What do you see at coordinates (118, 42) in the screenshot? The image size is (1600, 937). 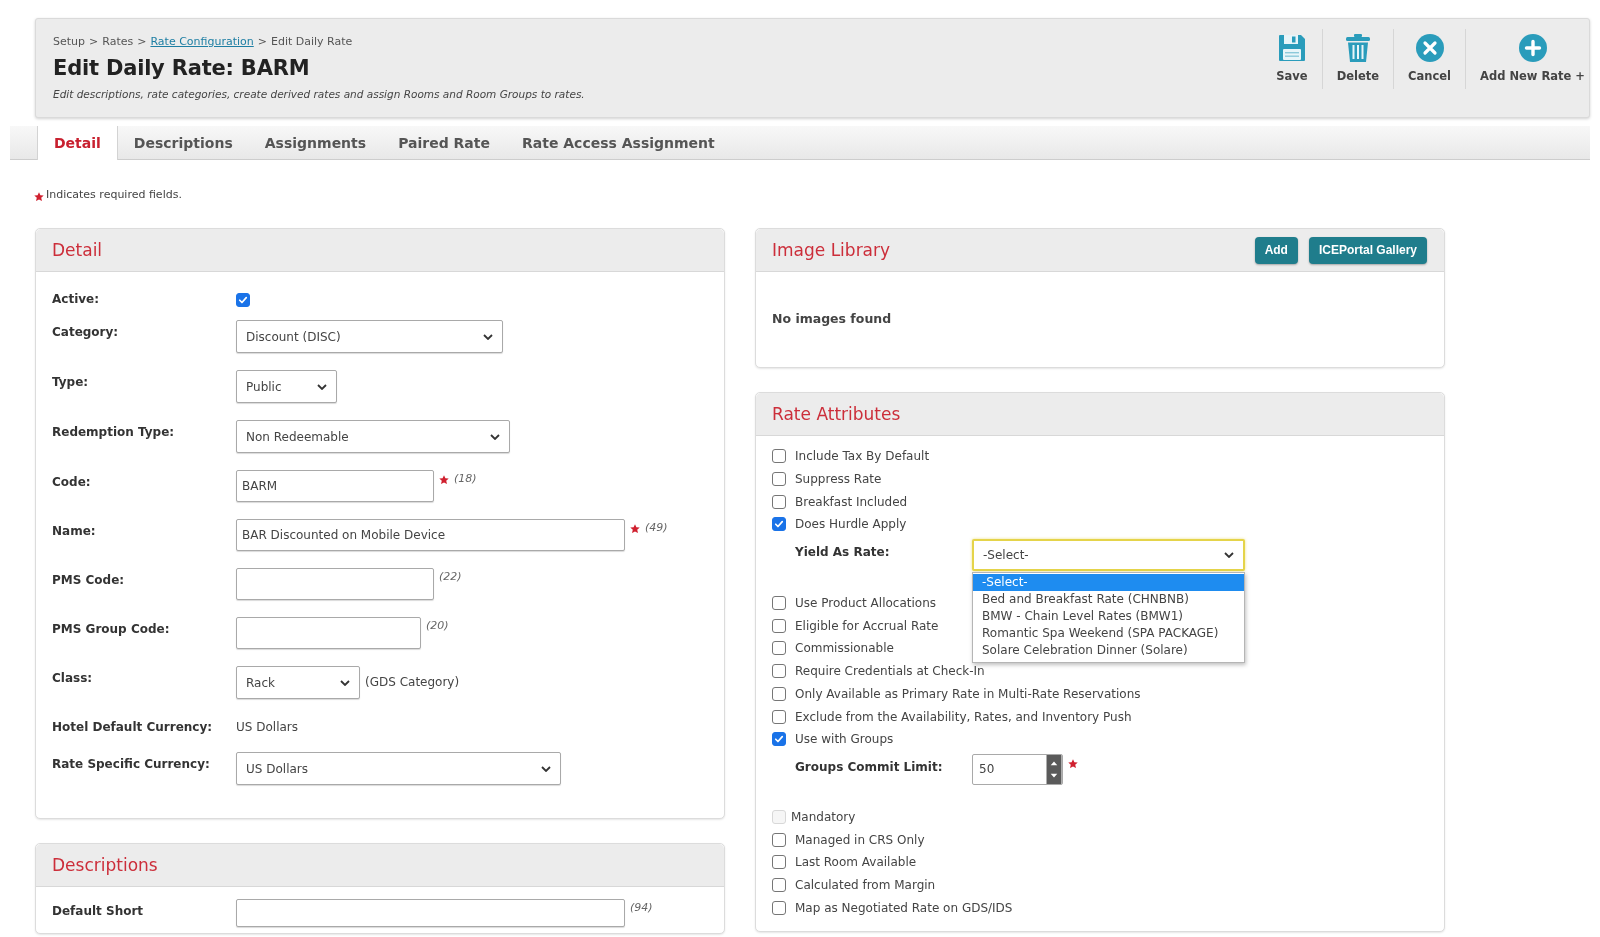 I see `breadcrumb-item: Rates` at bounding box center [118, 42].